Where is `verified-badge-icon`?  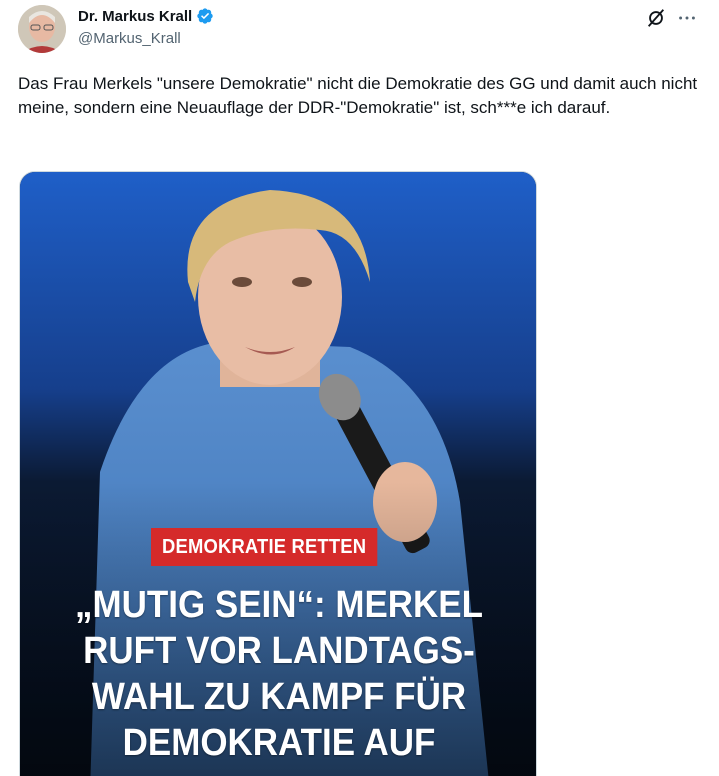 verified-badge-icon is located at coordinates (205, 16).